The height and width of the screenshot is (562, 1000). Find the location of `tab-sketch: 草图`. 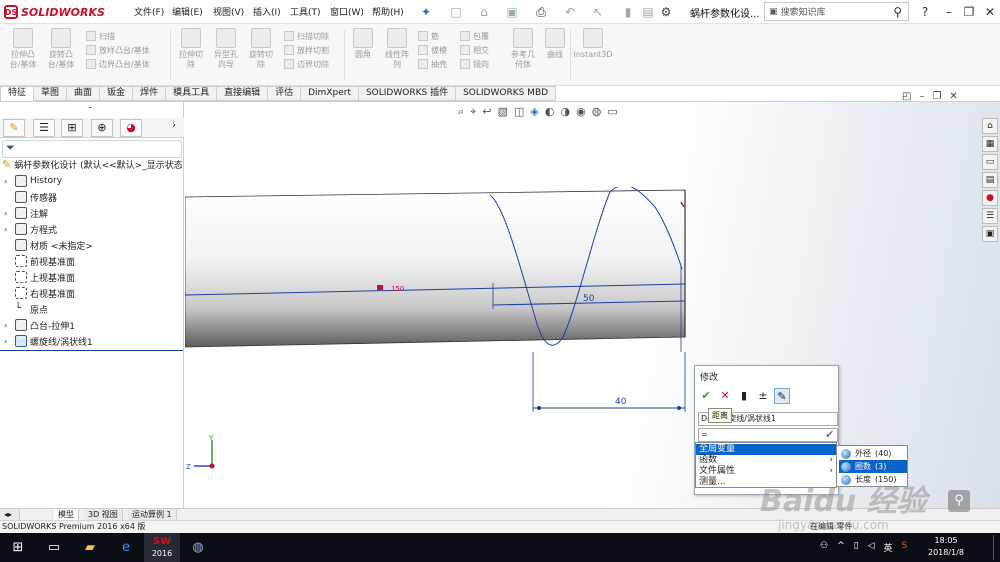

tab-sketch: 草图 is located at coordinates (51, 93).